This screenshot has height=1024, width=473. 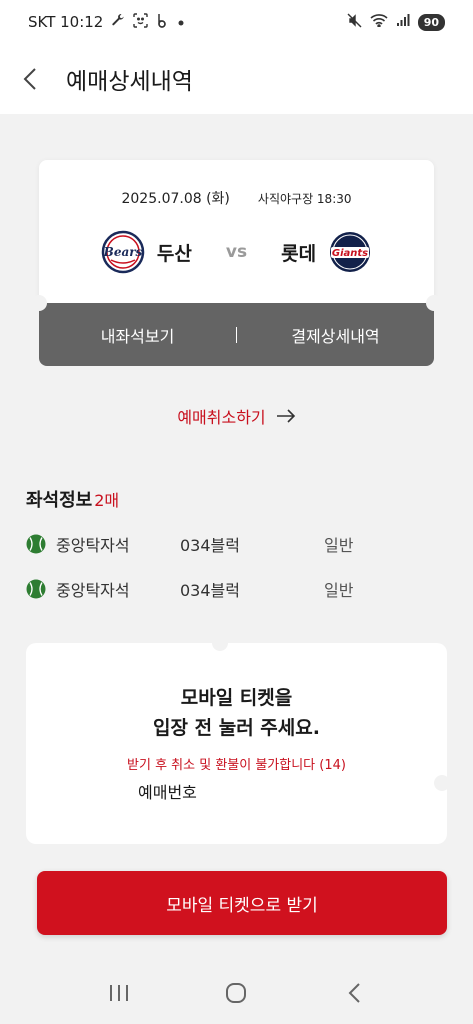 I want to click on home-icon, so click(x=236, y=993).